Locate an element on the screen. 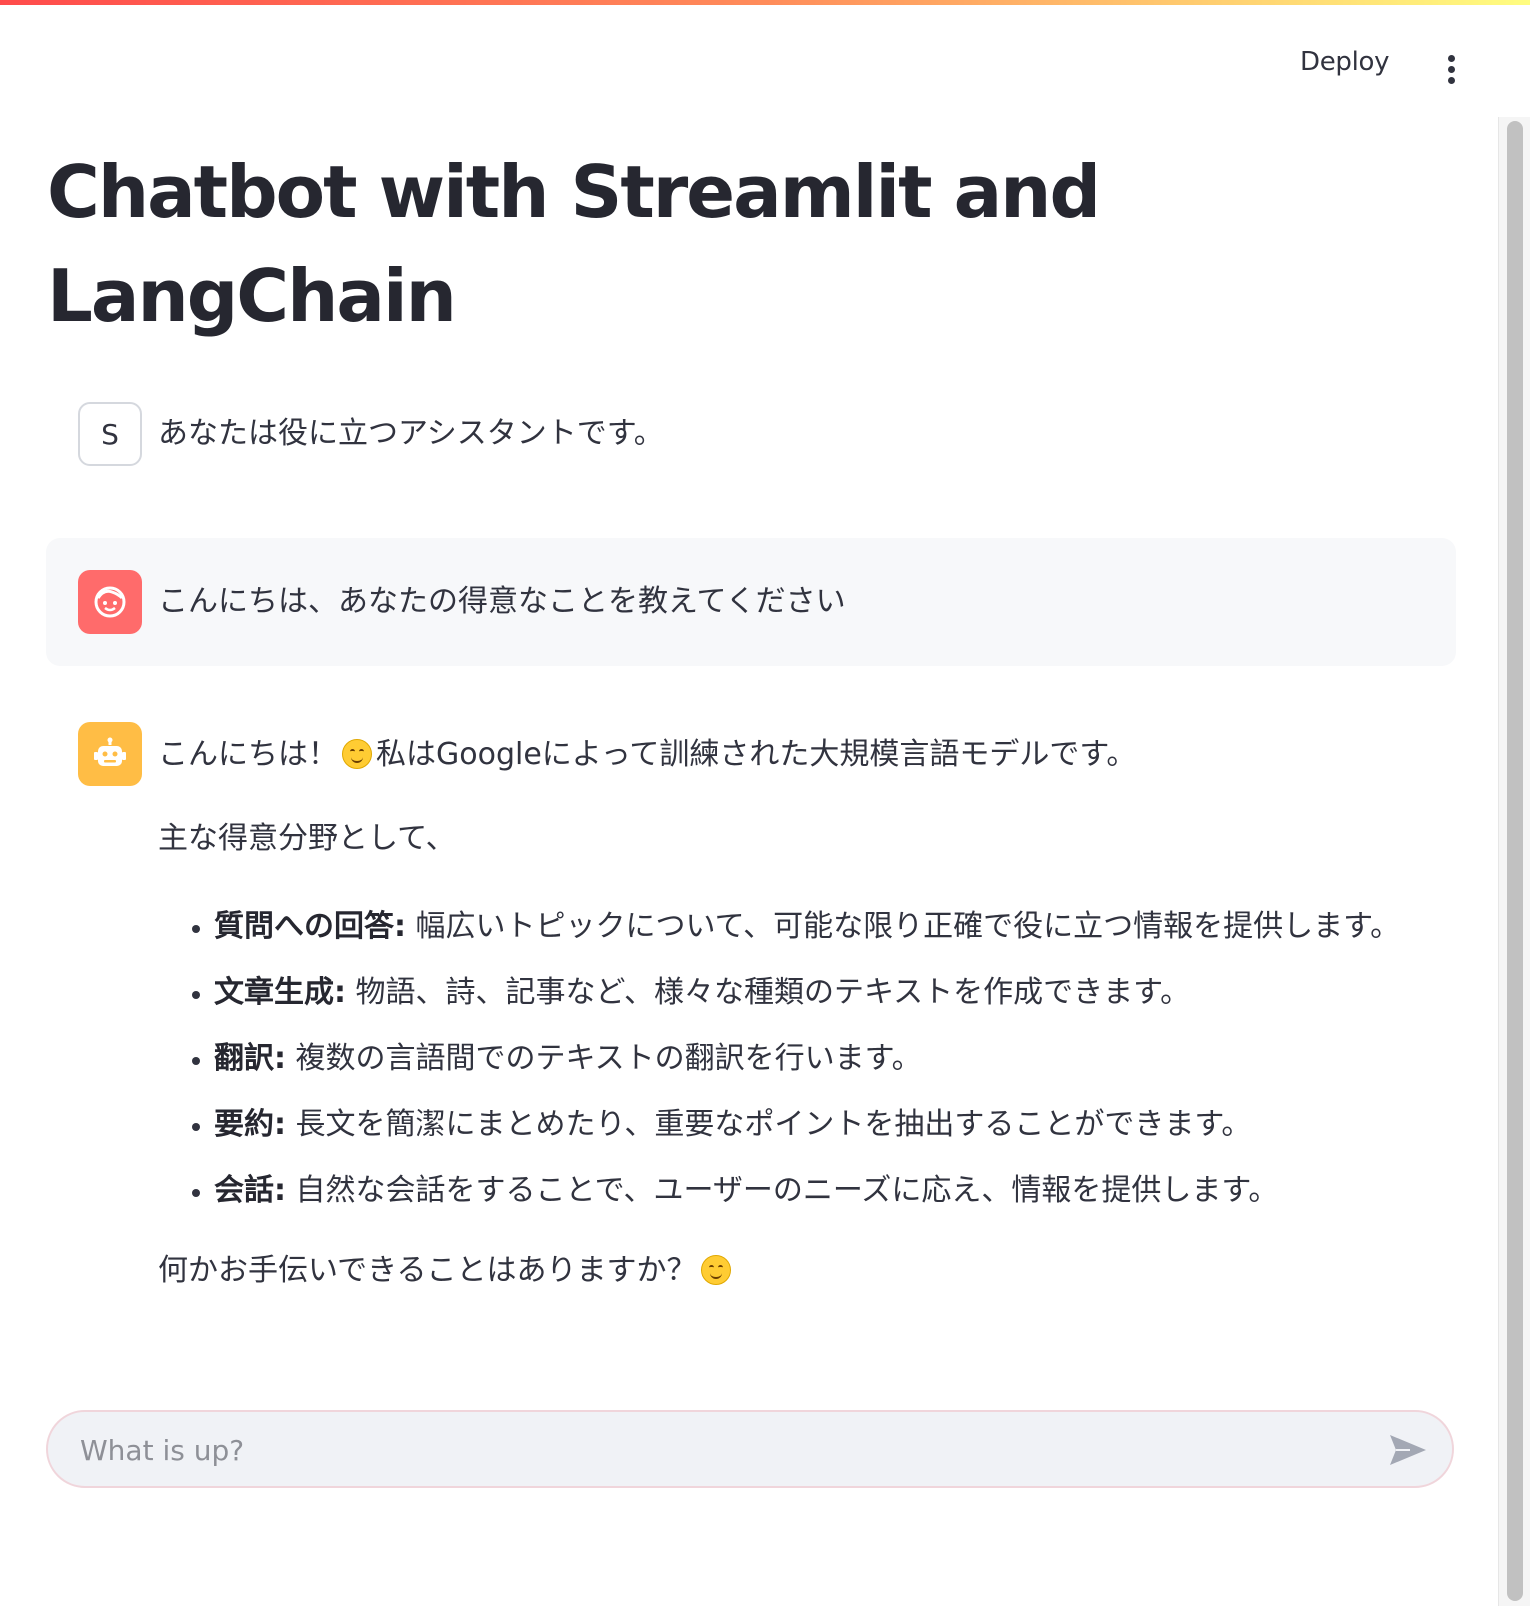  list-item-term: 質問への回答: is located at coordinates (310, 926).